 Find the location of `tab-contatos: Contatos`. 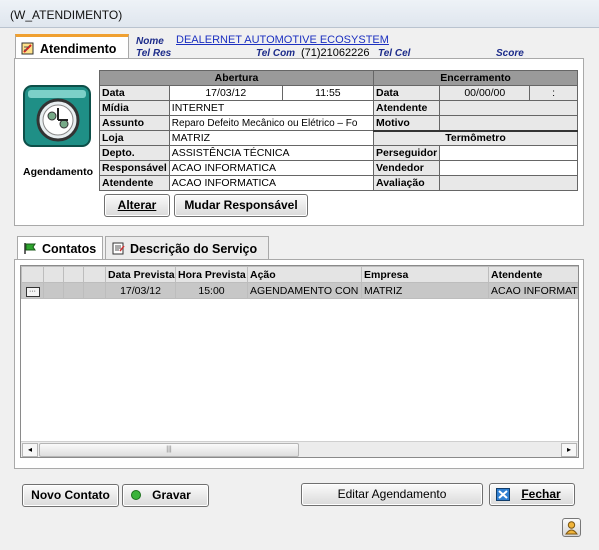

tab-contatos: Contatos is located at coordinates (60, 248).